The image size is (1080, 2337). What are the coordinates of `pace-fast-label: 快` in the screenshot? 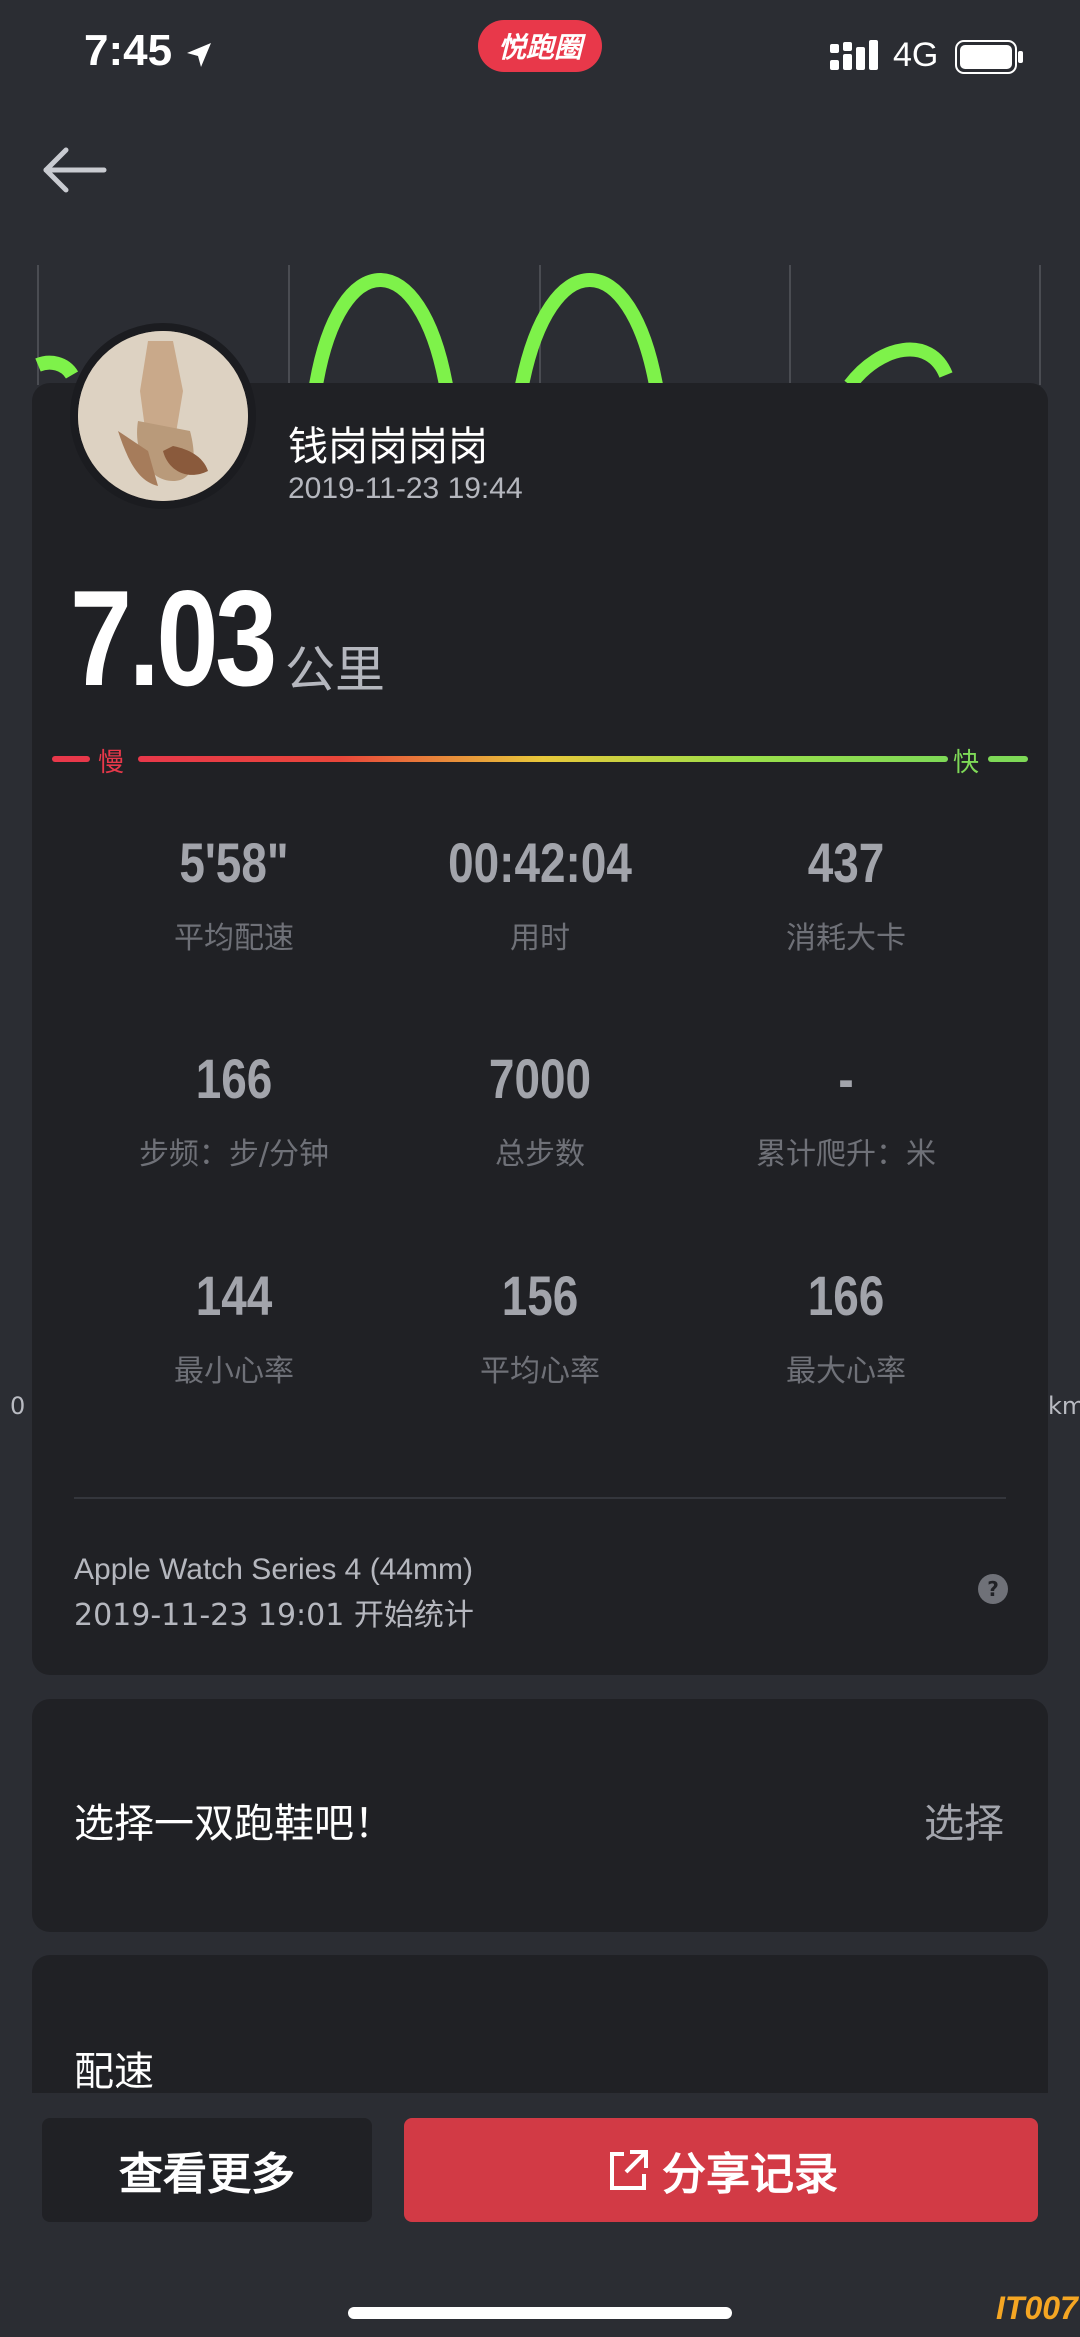 It's located at (966, 763).